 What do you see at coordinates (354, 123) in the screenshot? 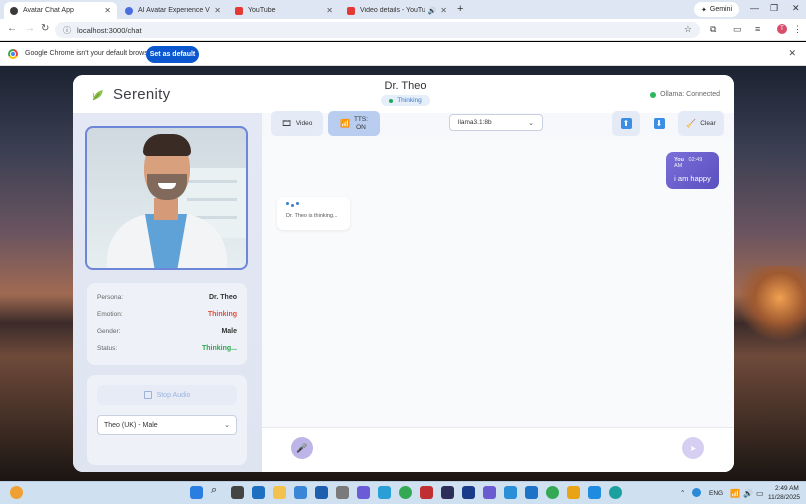
I see `tts-toggle-button: 📶 TTS: ON` at bounding box center [354, 123].